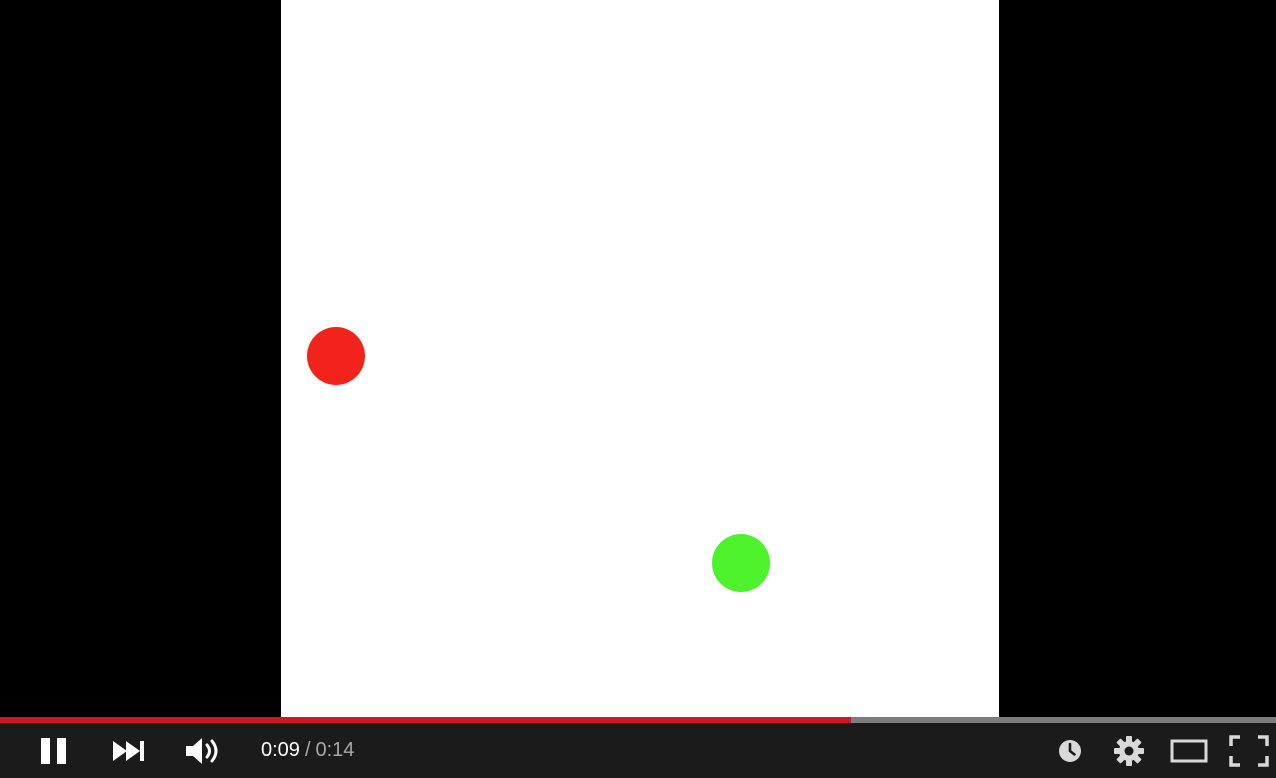 This screenshot has height=778, width=1276. I want to click on time-display: 0:09 / 0:14, so click(307, 750).